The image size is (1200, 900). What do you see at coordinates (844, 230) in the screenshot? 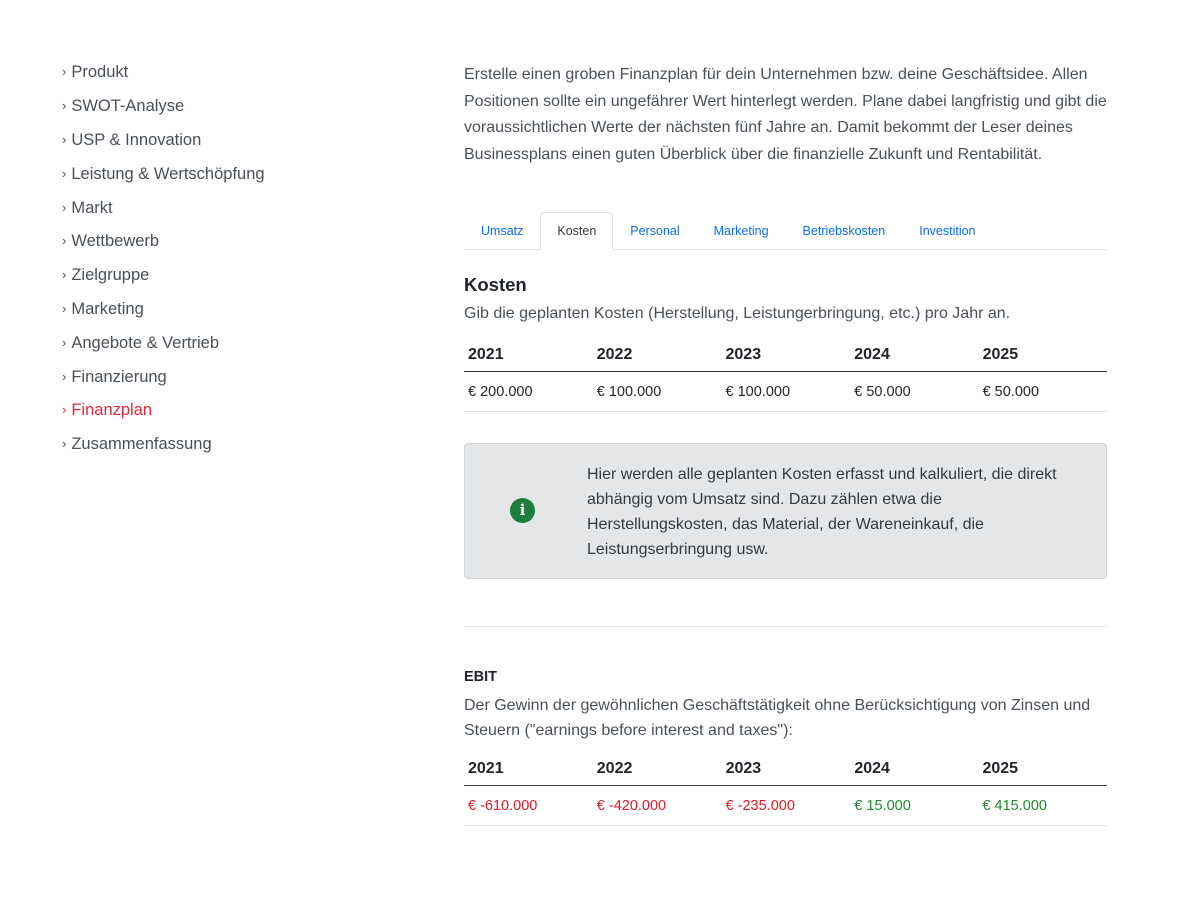
I see `tab-betriebskosten: Betriebskosten` at bounding box center [844, 230].